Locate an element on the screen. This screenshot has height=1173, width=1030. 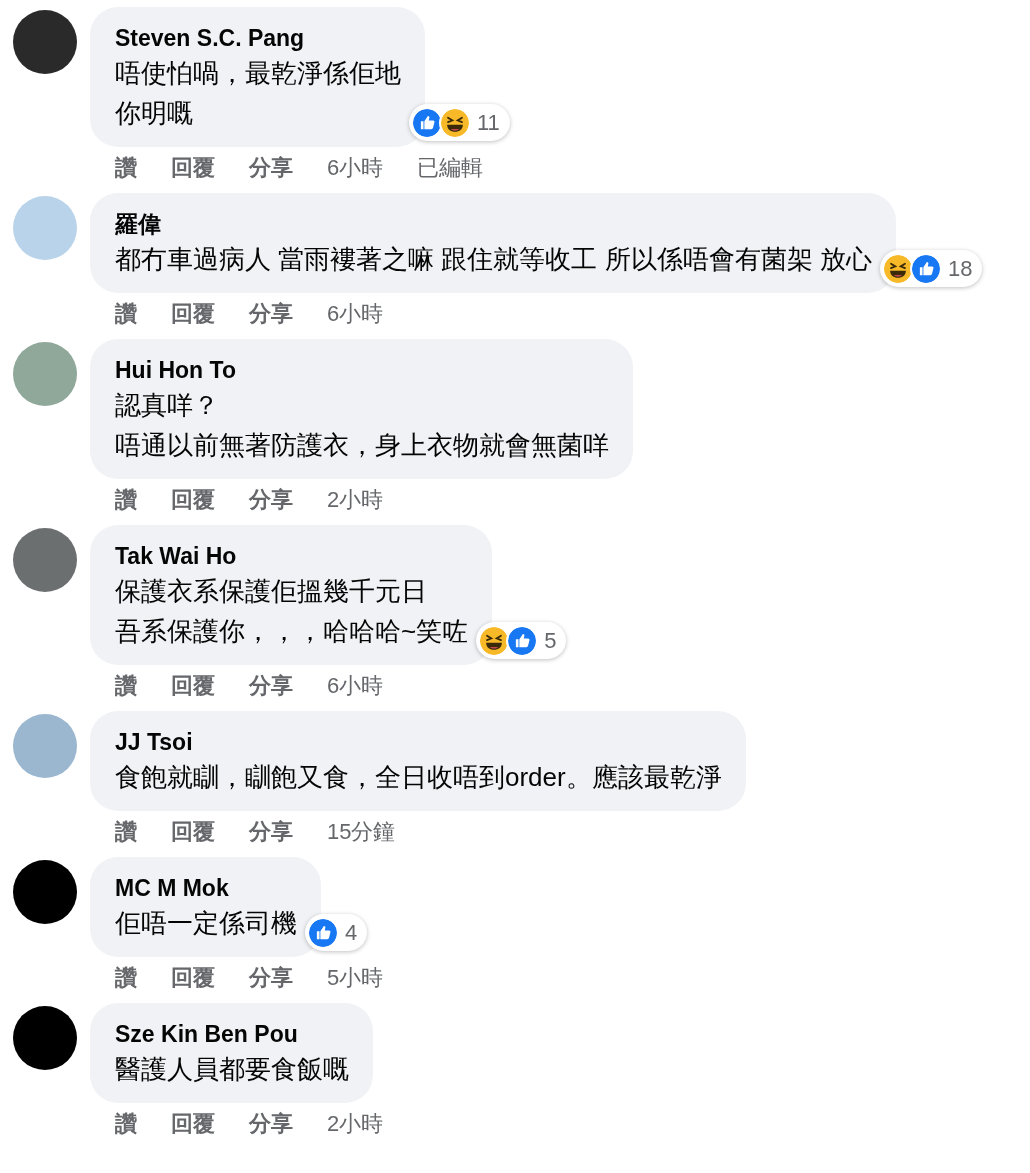
reaction-summary: 5 is located at coordinates (521, 640).